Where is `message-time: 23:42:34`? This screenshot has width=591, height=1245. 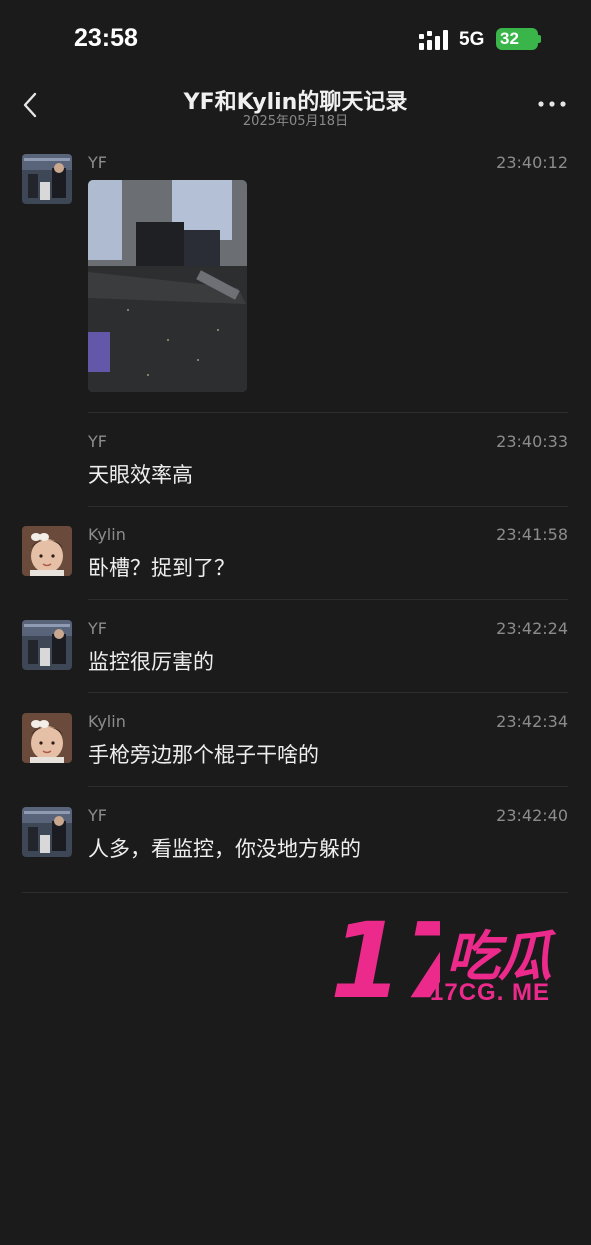 message-time: 23:42:34 is located at coordinates (532, 721).